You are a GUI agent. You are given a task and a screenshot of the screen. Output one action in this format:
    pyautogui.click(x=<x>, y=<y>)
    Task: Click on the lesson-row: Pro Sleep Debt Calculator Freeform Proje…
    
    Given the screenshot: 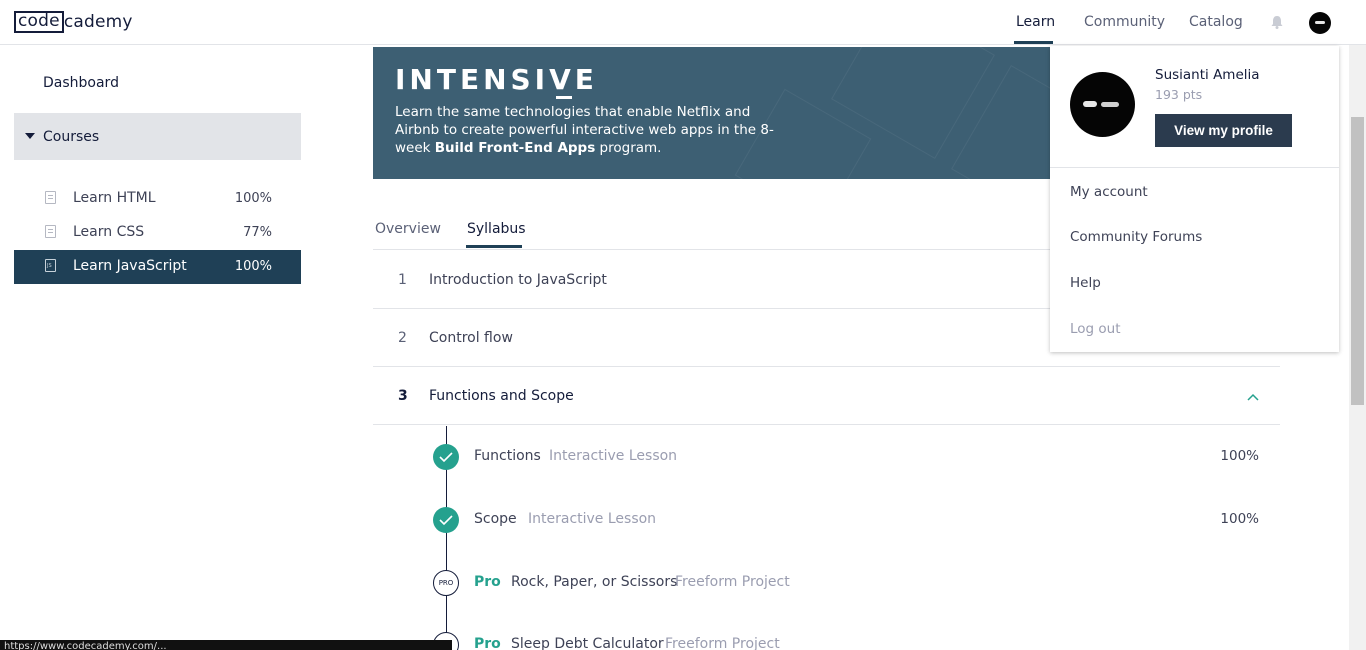 What is the action you would take?
    pyautogui.click(x=826, y=638)
    